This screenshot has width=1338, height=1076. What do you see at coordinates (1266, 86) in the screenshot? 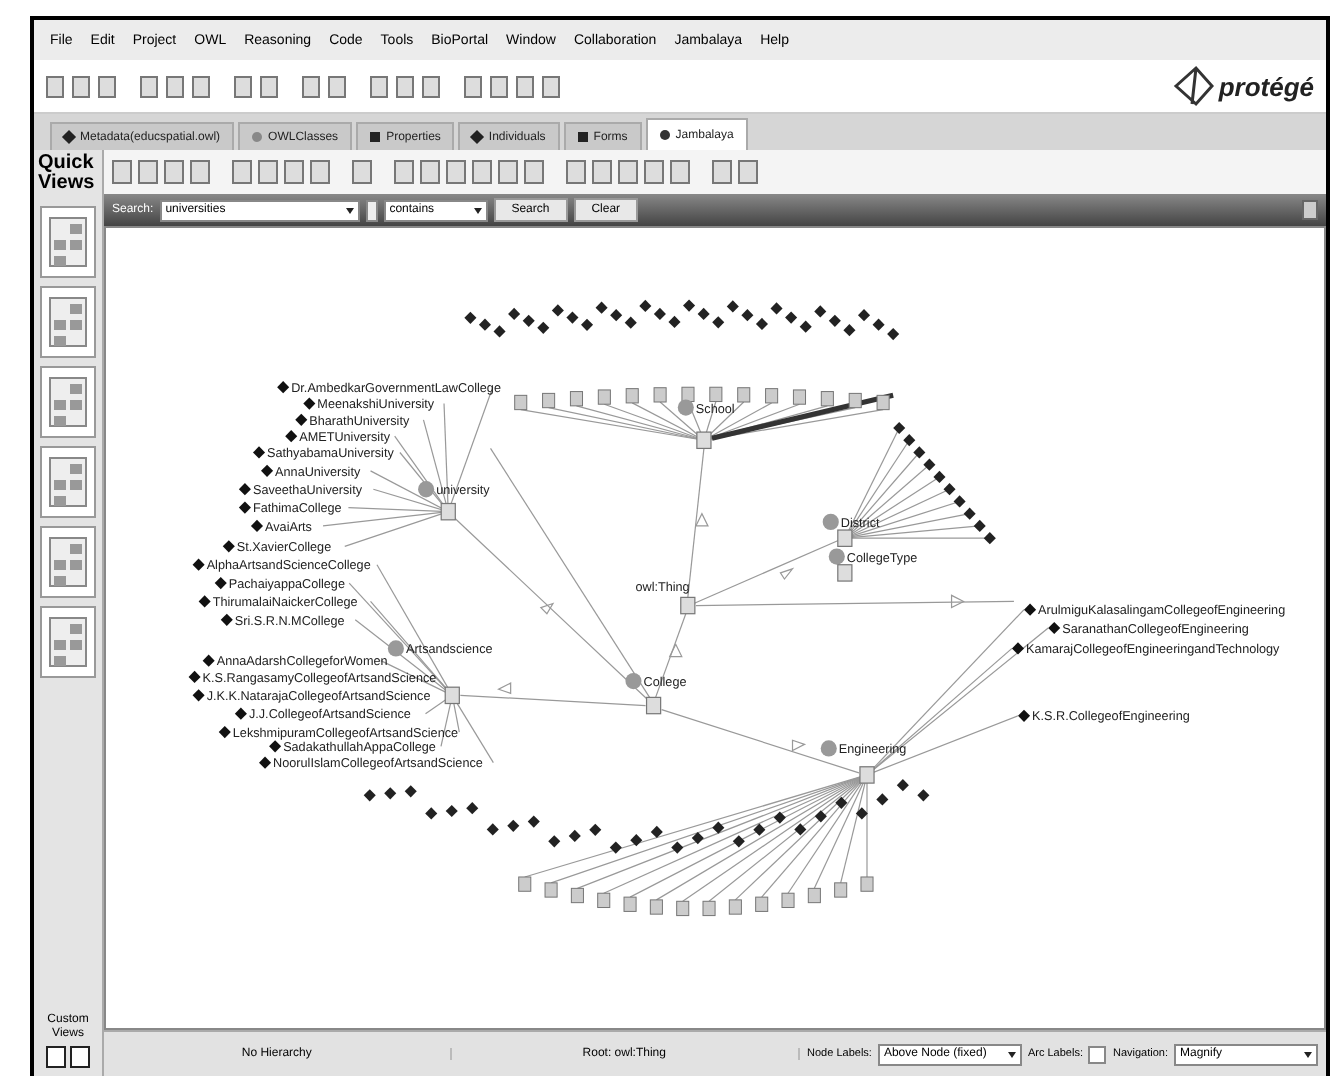
I see `logo-text: protégé` at bounding box center [1266, 86].